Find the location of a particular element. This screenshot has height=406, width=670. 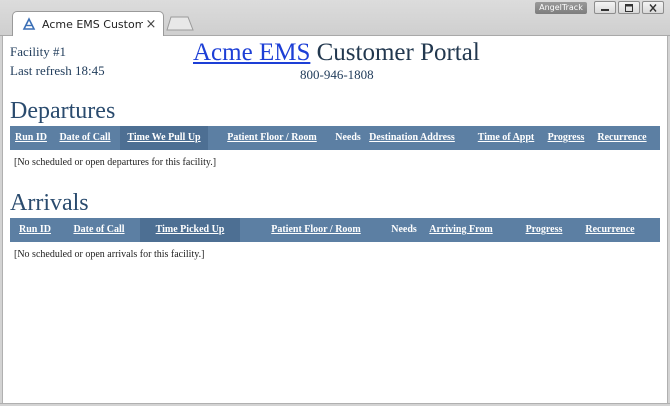

close-icon is located at coordinates (653, 8).